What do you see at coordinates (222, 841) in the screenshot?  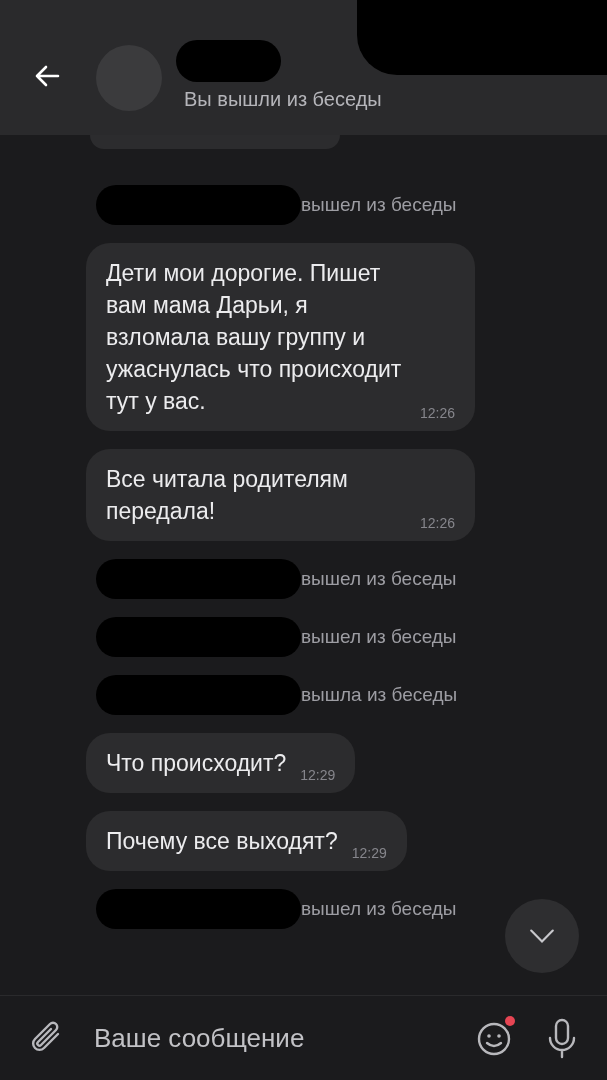 I see `message-text: Почему все выходят?` at bounding box center [222, 841].